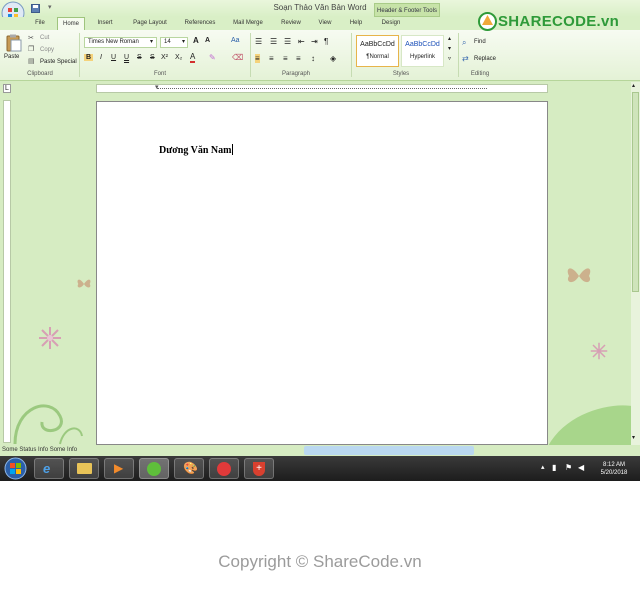 The height and width of the screenshot is (593, 640). What do you see at coordinates (248, 23) in the screenshot?
I see `tab-mail-merge: Mail Merge` at bounding box center [248, 23].